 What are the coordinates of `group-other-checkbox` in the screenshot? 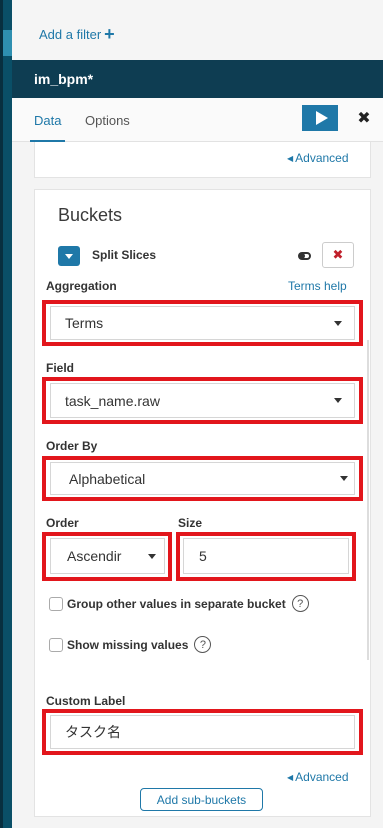 It's located at (56, 603).